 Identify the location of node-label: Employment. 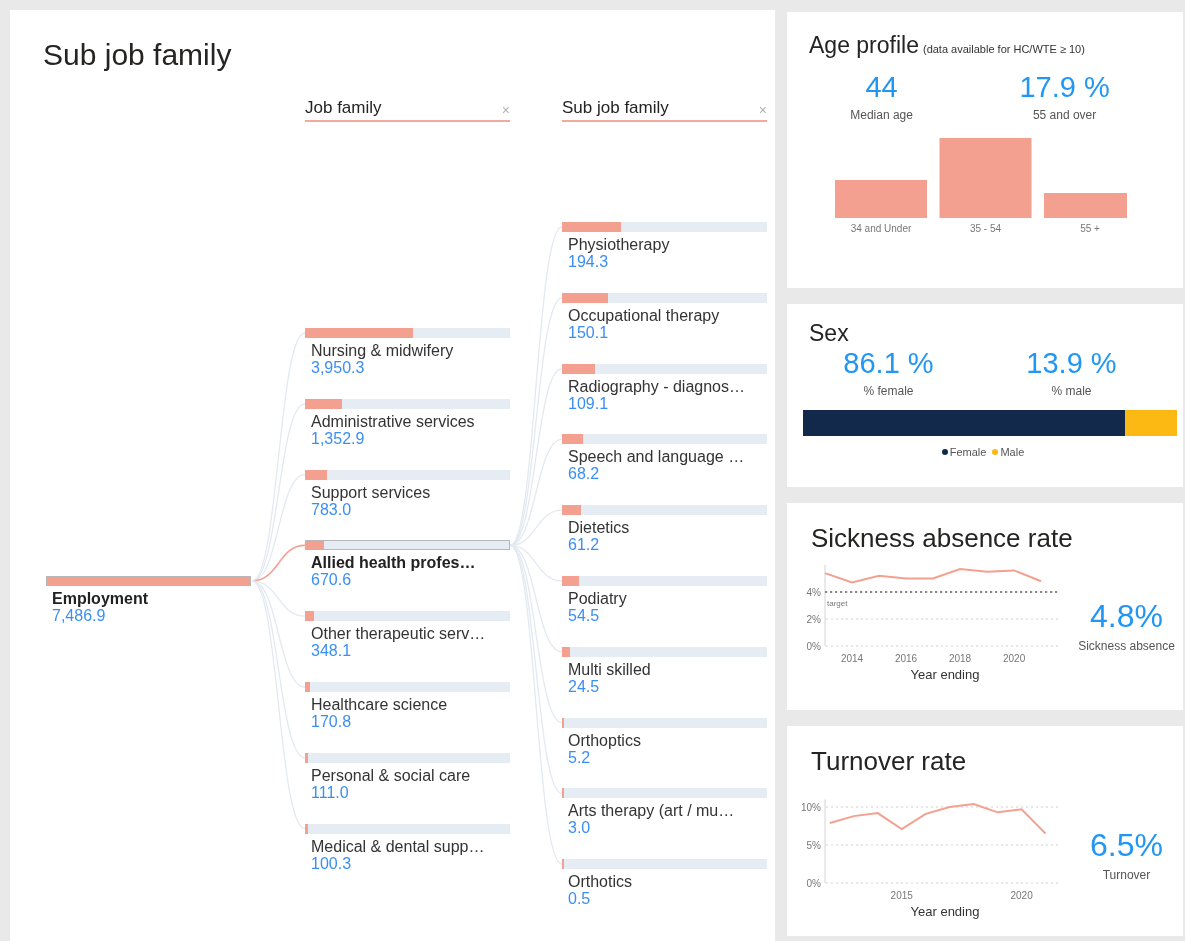
(151, 599).